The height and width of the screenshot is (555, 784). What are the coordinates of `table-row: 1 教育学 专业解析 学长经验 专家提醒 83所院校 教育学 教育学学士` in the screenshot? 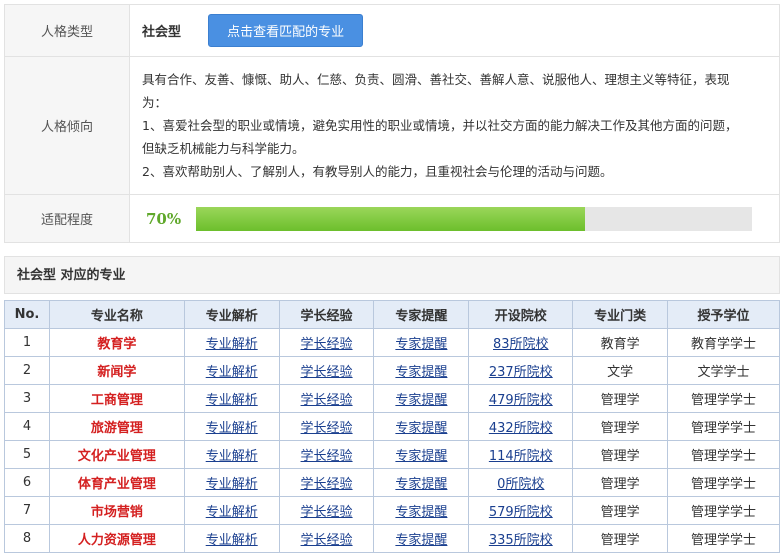 It's located at (392, 342).